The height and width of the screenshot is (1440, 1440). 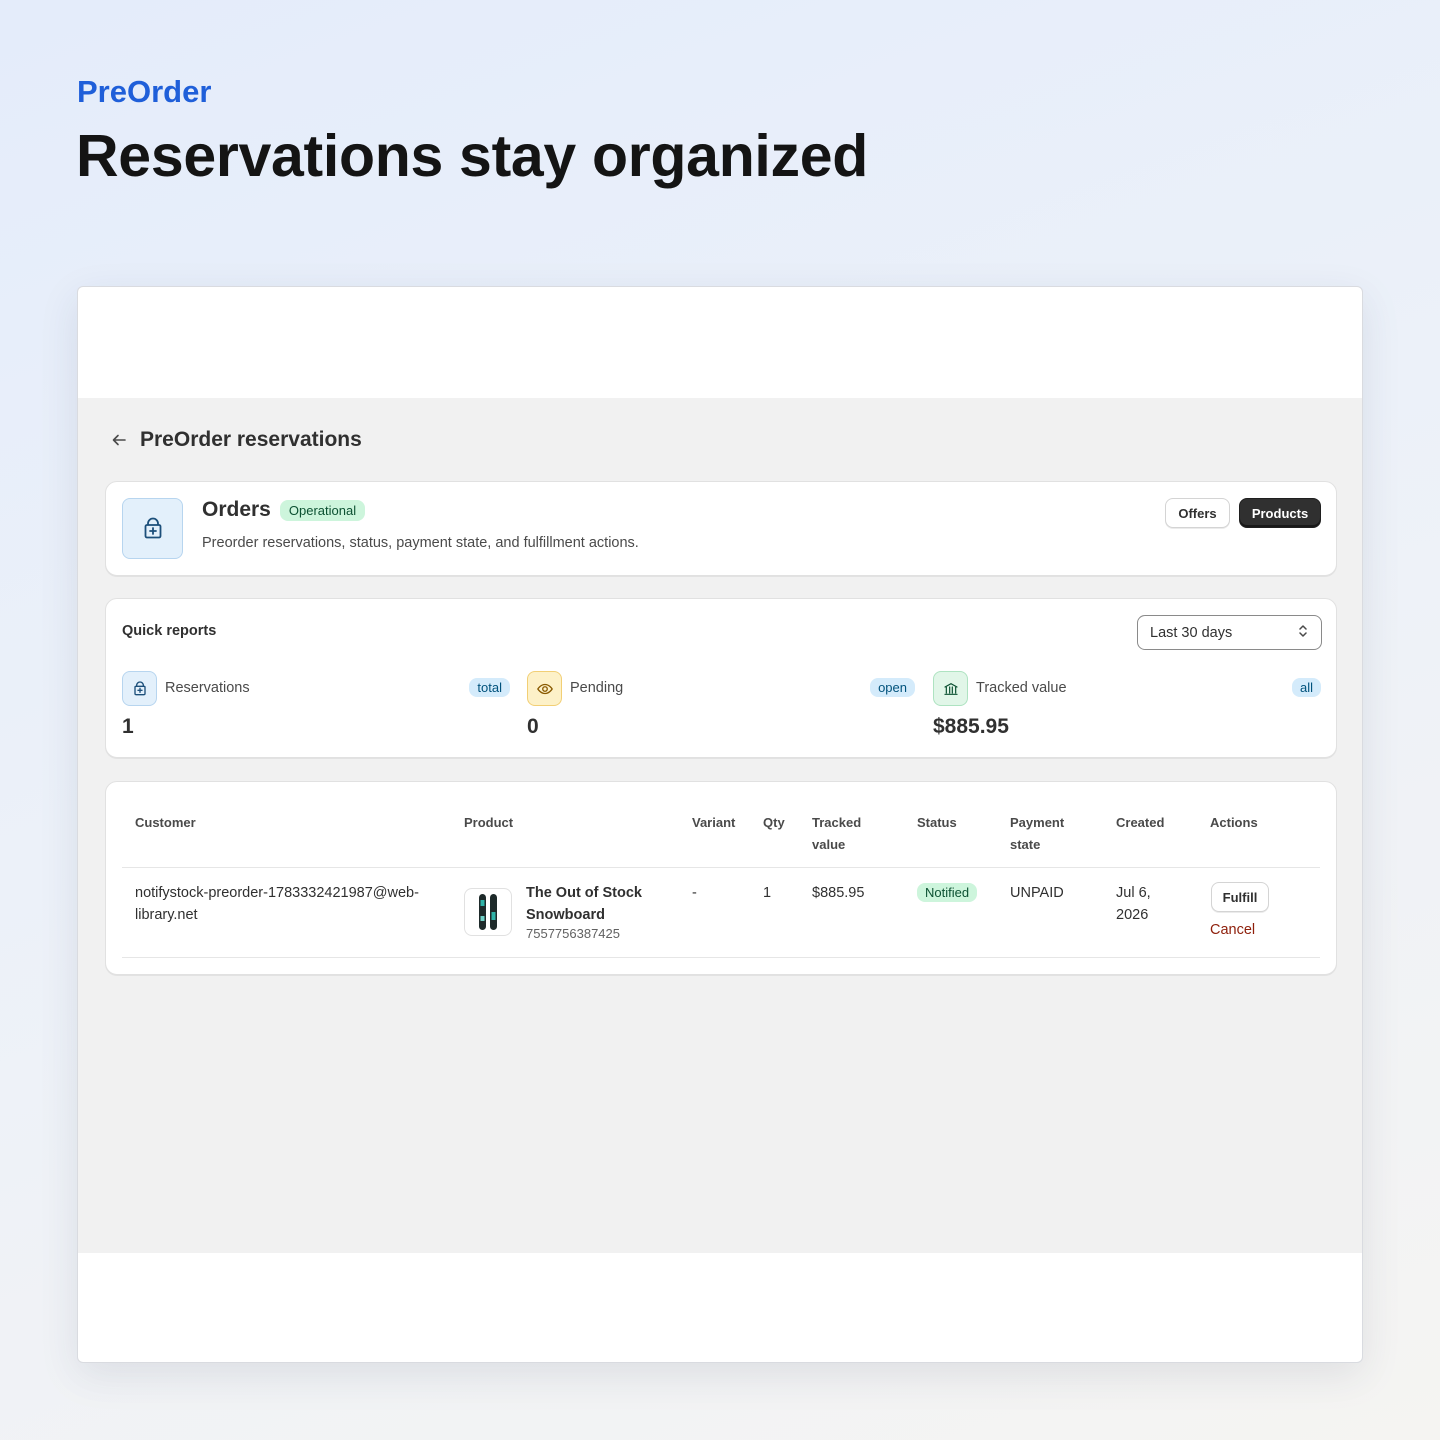 What do you see at coordinates (829, 844) in the screenshot?
I see `header-line: value` at bounding box center [829, 844].